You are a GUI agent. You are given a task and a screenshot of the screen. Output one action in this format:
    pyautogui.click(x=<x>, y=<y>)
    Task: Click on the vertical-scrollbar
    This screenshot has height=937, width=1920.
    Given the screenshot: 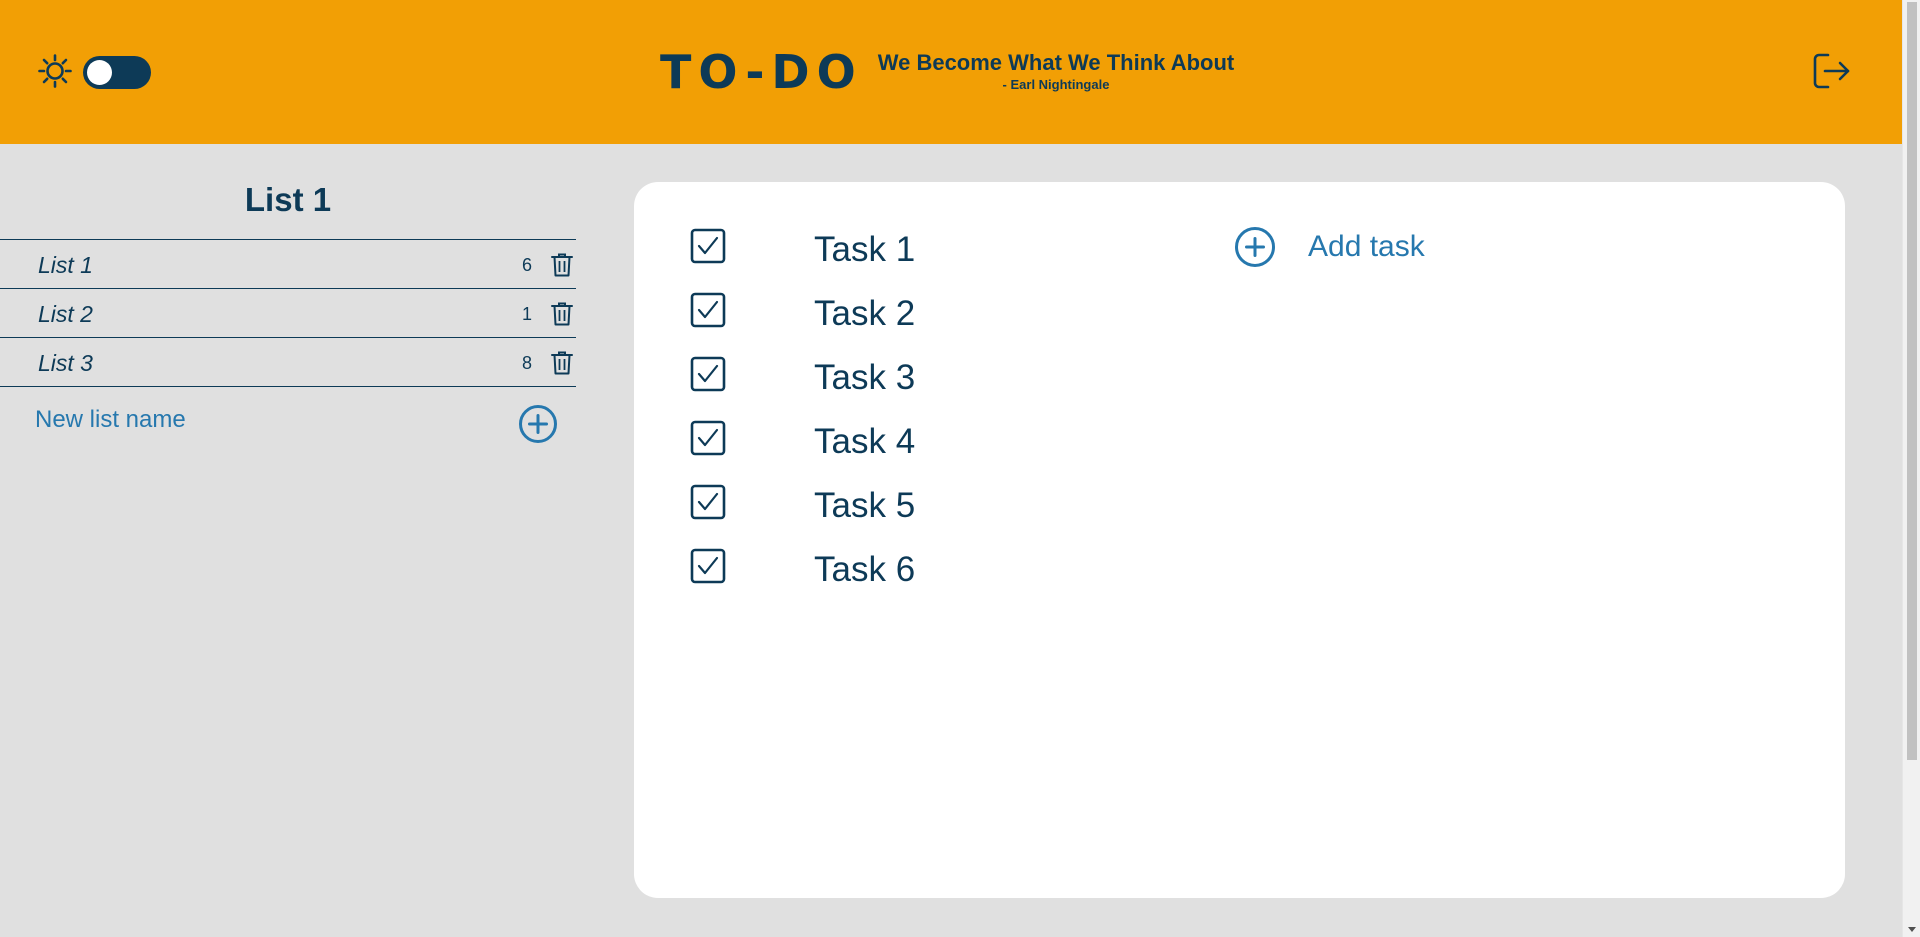 What is the action you would take?
    pyautogui.click(x=1911, y=468)
    